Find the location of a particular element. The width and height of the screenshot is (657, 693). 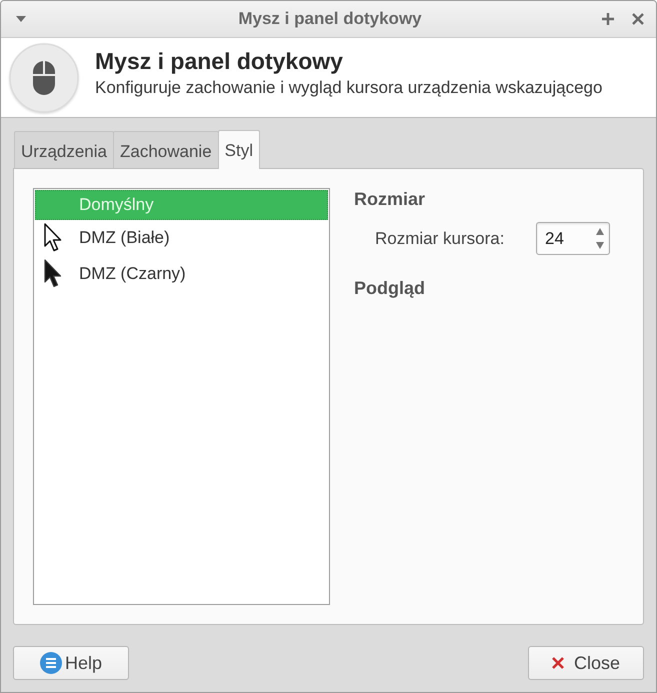

section-heading: Rozmiar is located at coordinates (390, 199).